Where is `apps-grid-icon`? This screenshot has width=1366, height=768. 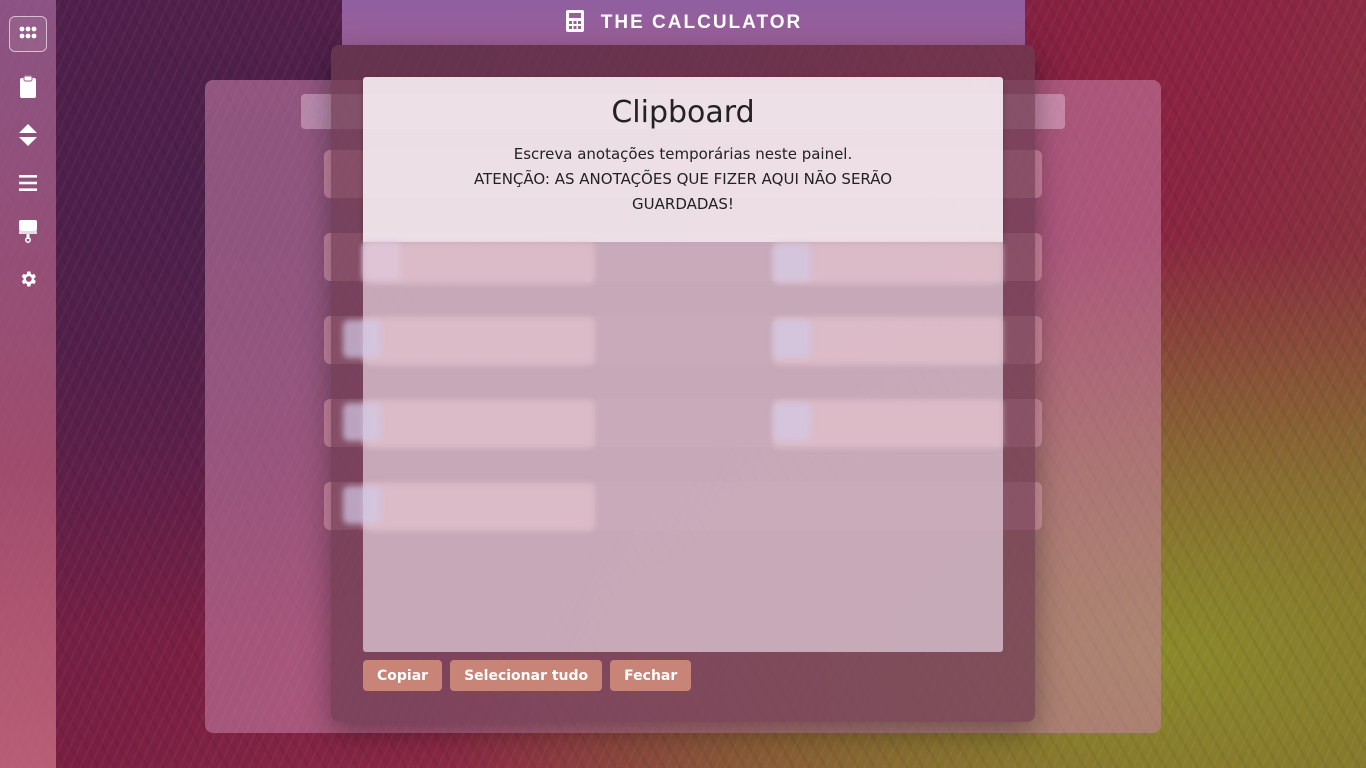
apps-grid-icon is located at coordinates (28, 34).